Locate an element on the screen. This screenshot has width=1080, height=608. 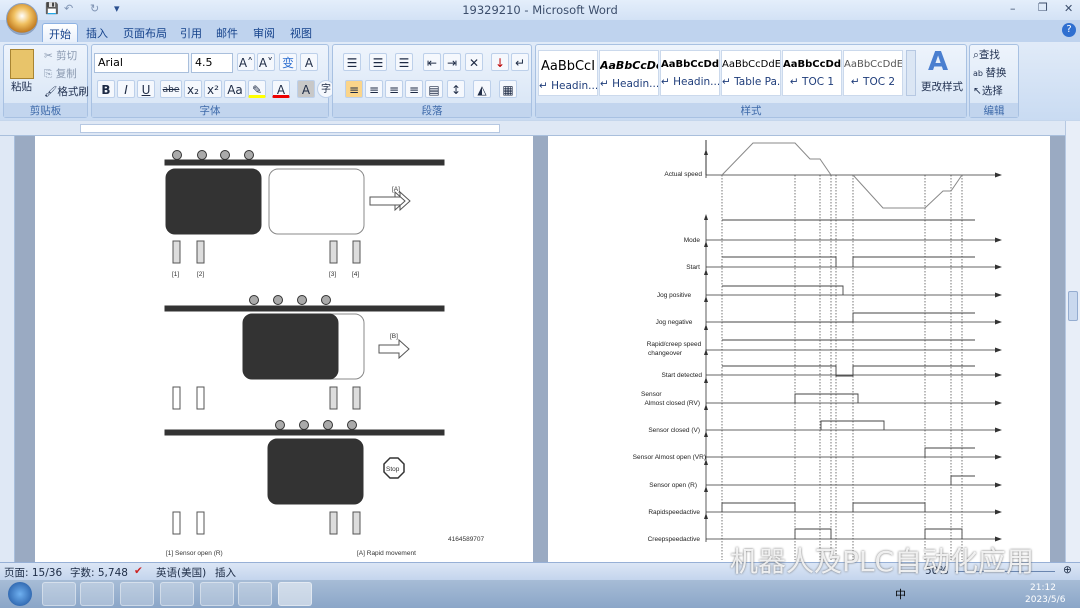
grow-font-button: A˄ is located at coordinates (246, 62).